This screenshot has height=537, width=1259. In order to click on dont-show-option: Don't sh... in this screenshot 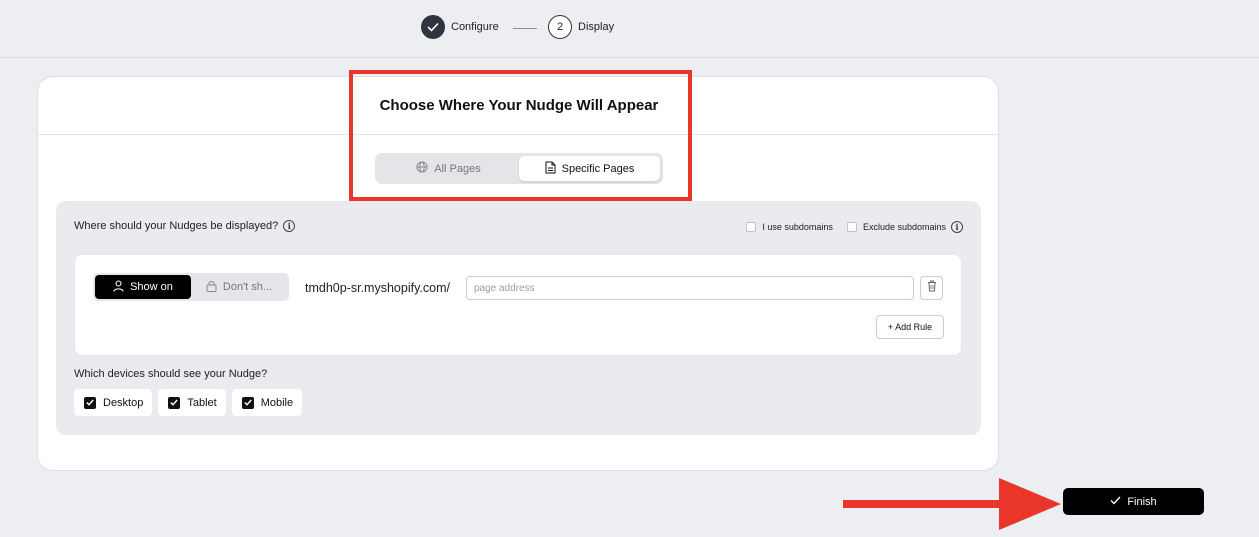, I will do `click(239, 287)`.